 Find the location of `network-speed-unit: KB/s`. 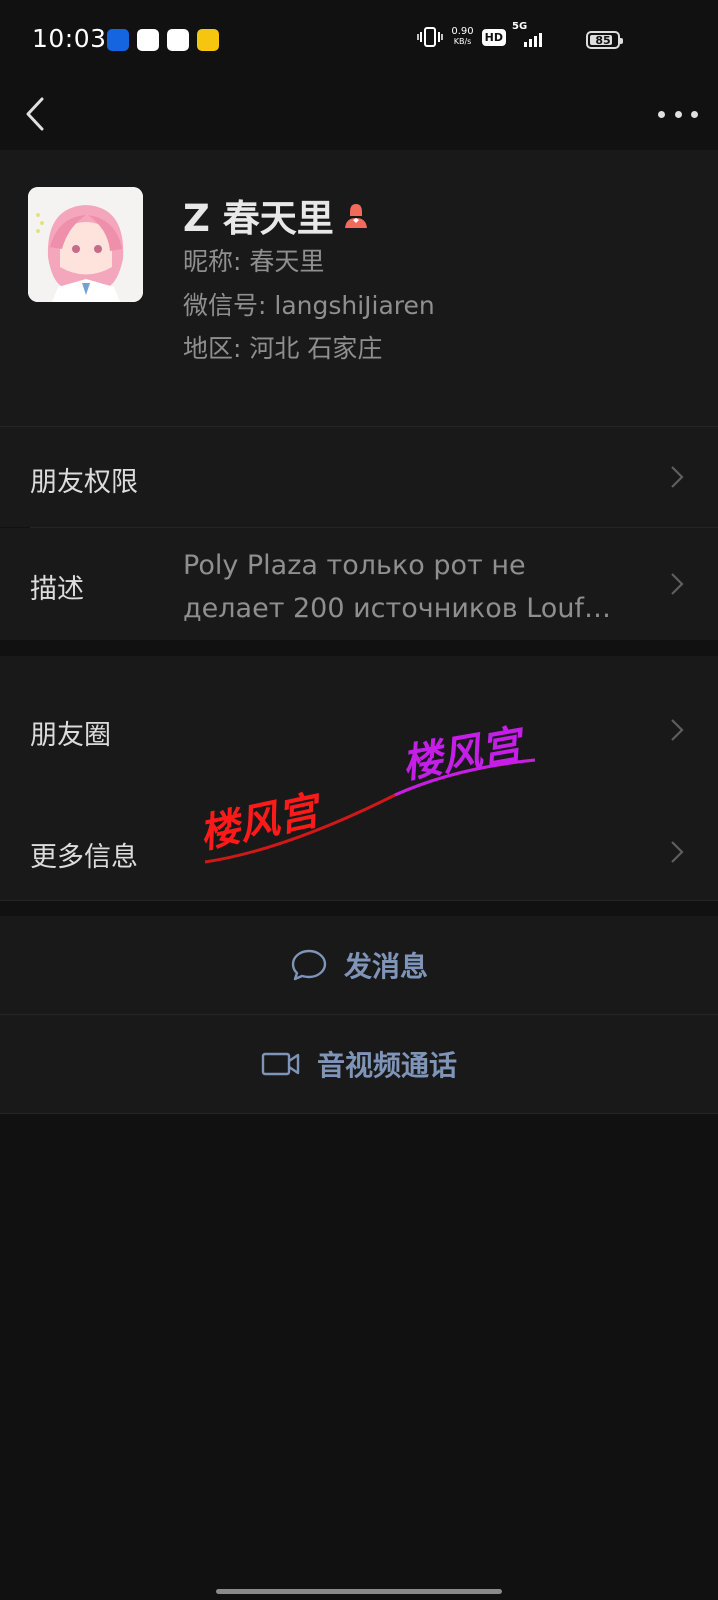

network-speed-unit: KB/s is located at coordinates (462, 41).